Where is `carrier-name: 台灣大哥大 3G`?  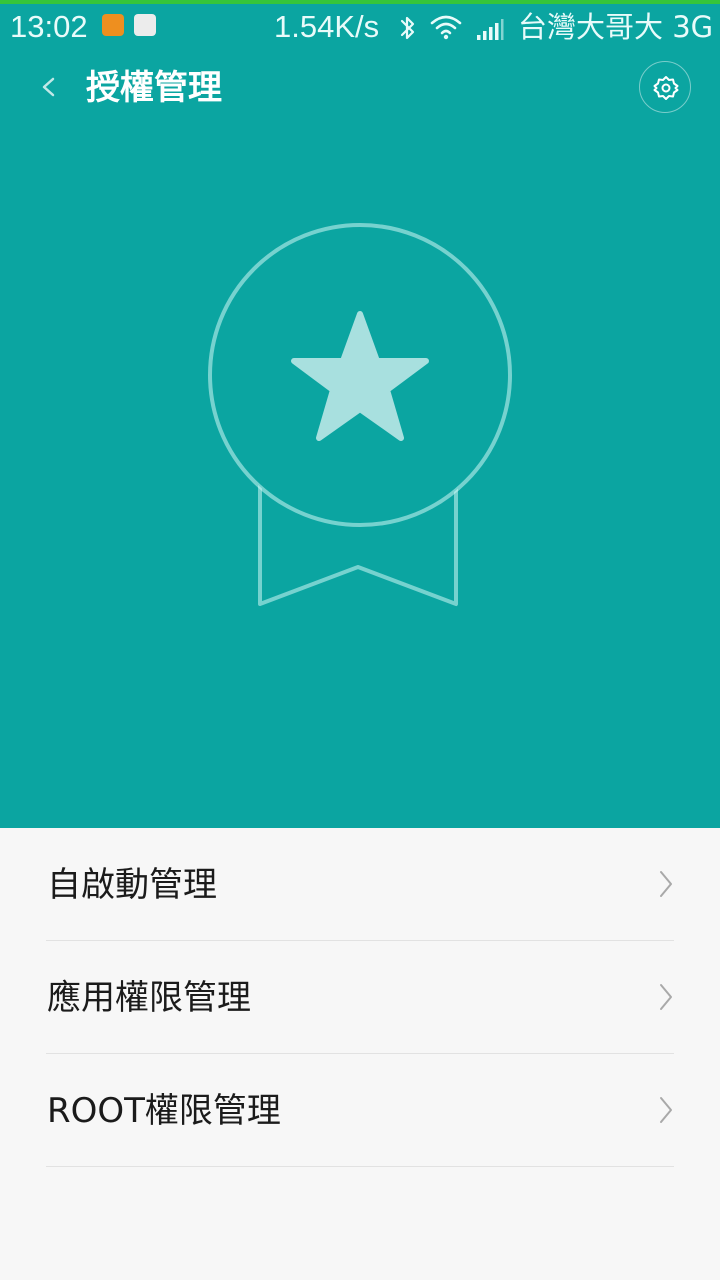 carrier-name: 台灣大哥大 3G is located at coordinates (616, 27).